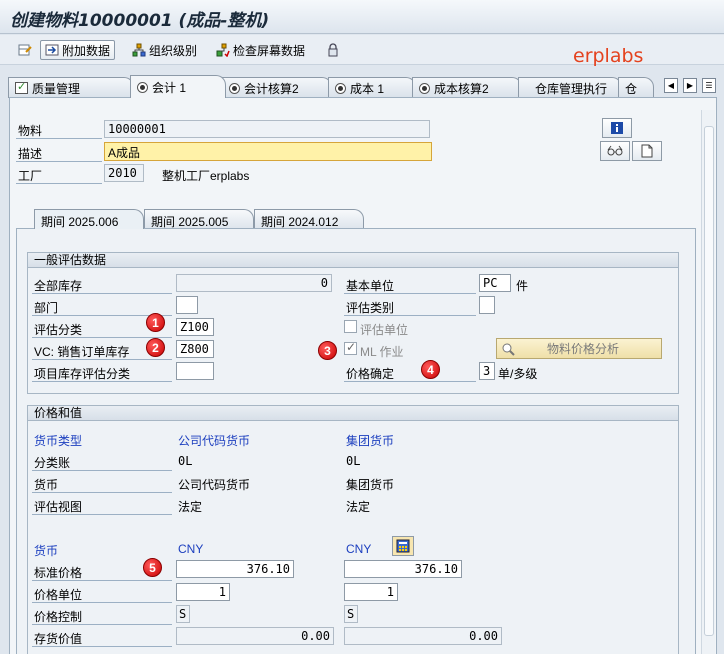  I want to click on vertical-scrollbar, so click(708, 382).